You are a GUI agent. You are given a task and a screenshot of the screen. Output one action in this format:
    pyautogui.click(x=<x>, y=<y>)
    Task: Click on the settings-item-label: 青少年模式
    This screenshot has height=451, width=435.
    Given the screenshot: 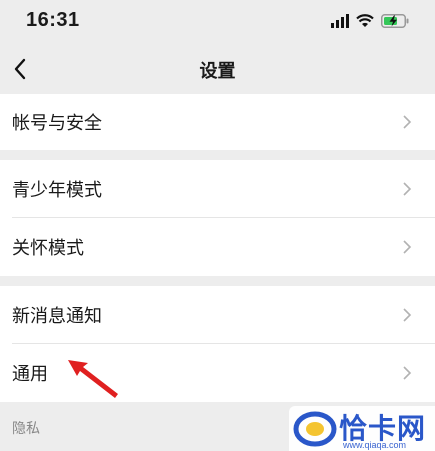 What is the action you would take?
    pyautogui.click(x=57, y=190)
    